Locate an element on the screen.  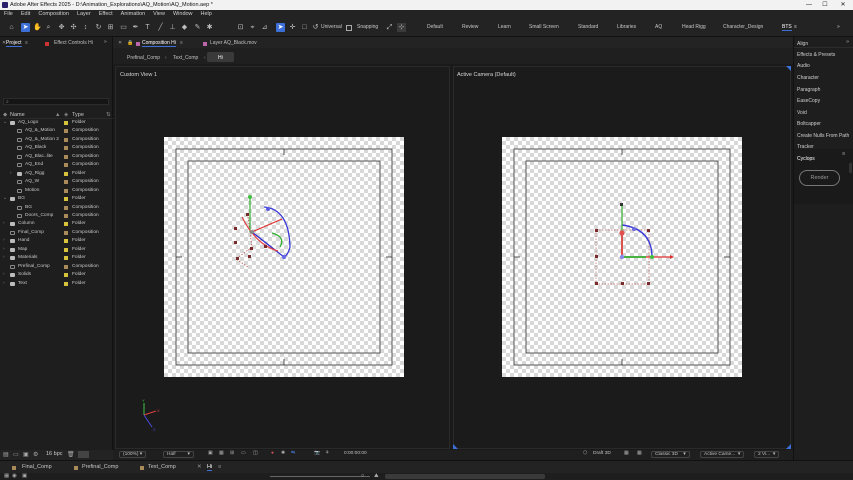
extended-viewer-icon: ⊡ is located at coordinates (240, 27).